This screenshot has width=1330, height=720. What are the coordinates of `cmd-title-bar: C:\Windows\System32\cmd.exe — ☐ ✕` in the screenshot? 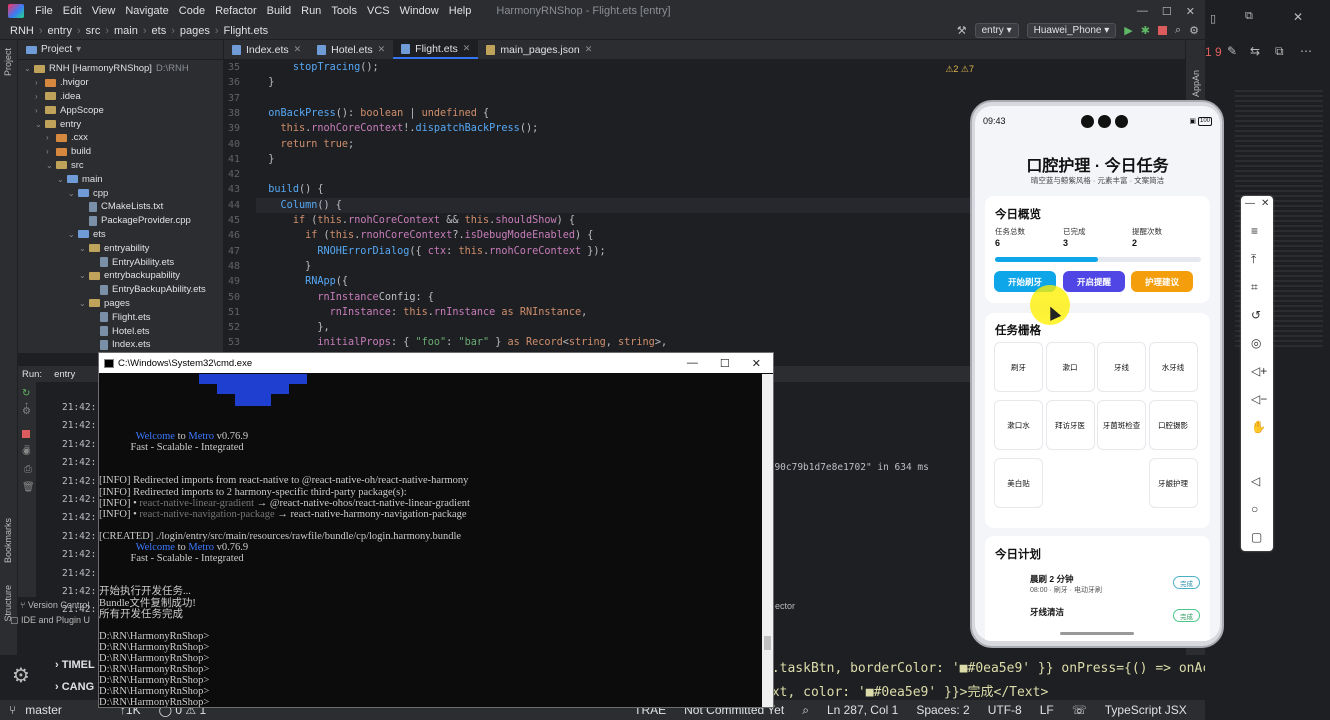 It's located at (436, 363).